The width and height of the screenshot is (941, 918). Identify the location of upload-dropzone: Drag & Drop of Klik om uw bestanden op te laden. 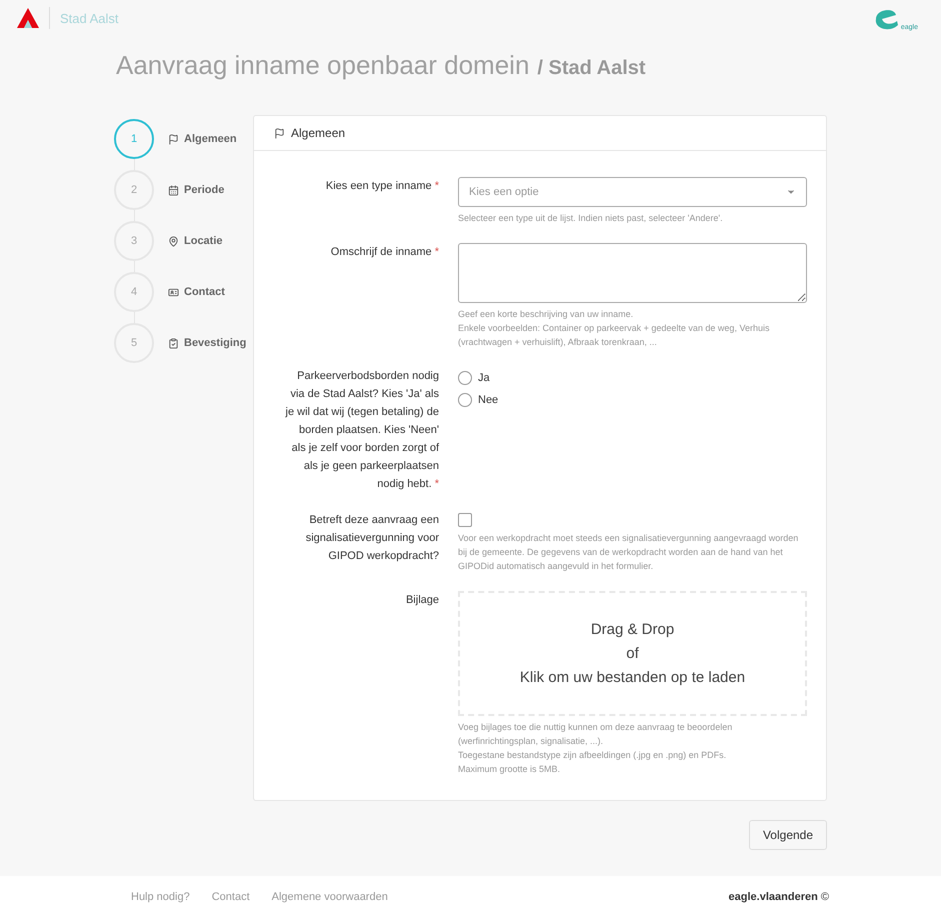
(632, 653).